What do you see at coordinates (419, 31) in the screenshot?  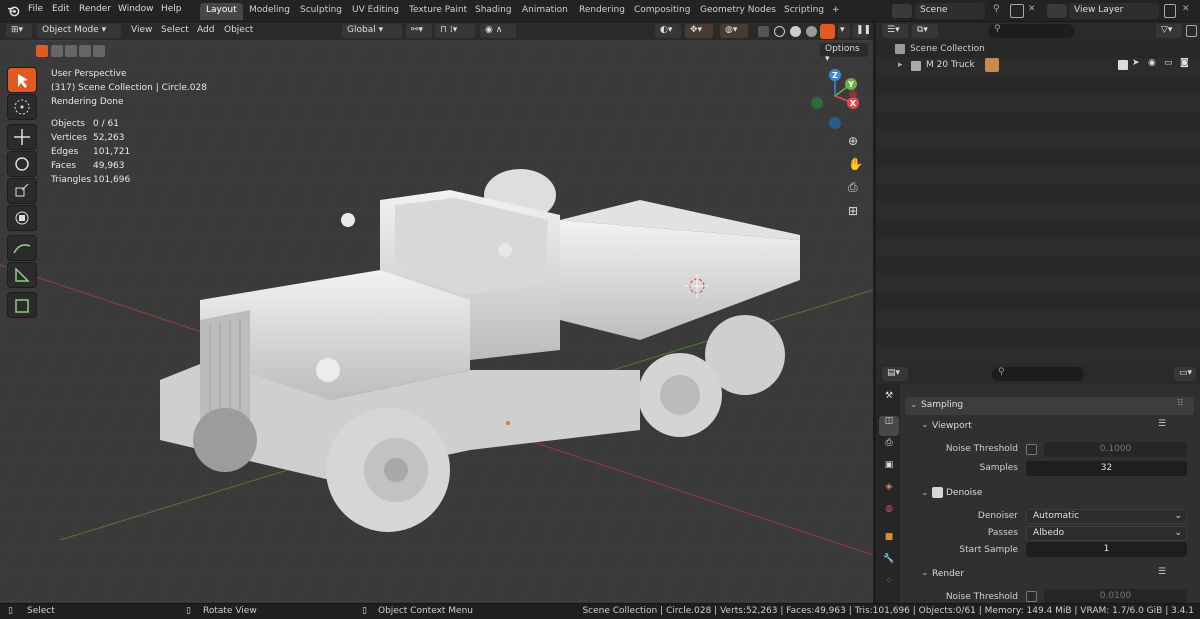 I see `pivot-icon: ⚯▾` at bounding box center [419, 31].